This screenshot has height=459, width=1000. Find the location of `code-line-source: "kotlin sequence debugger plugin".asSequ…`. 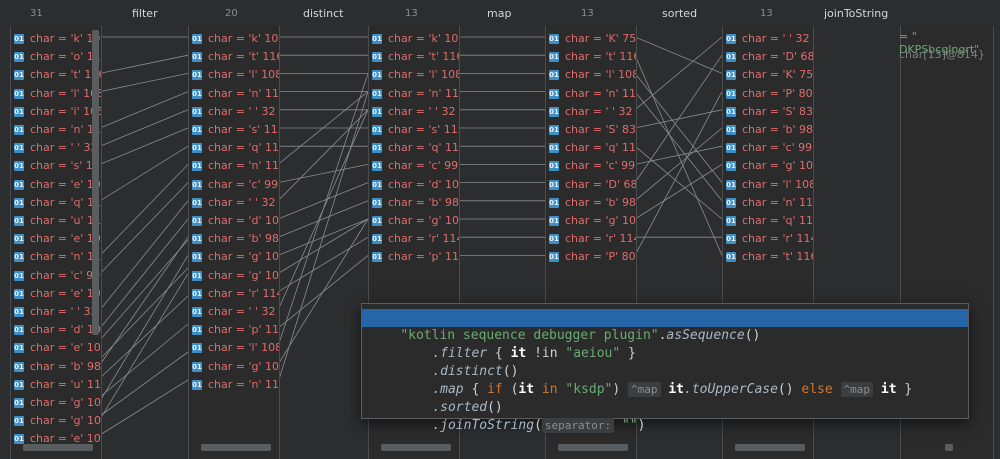

code-line-source: "kotlin sequence debugger plugin".asSequ… is located at coordinates (665, 326).